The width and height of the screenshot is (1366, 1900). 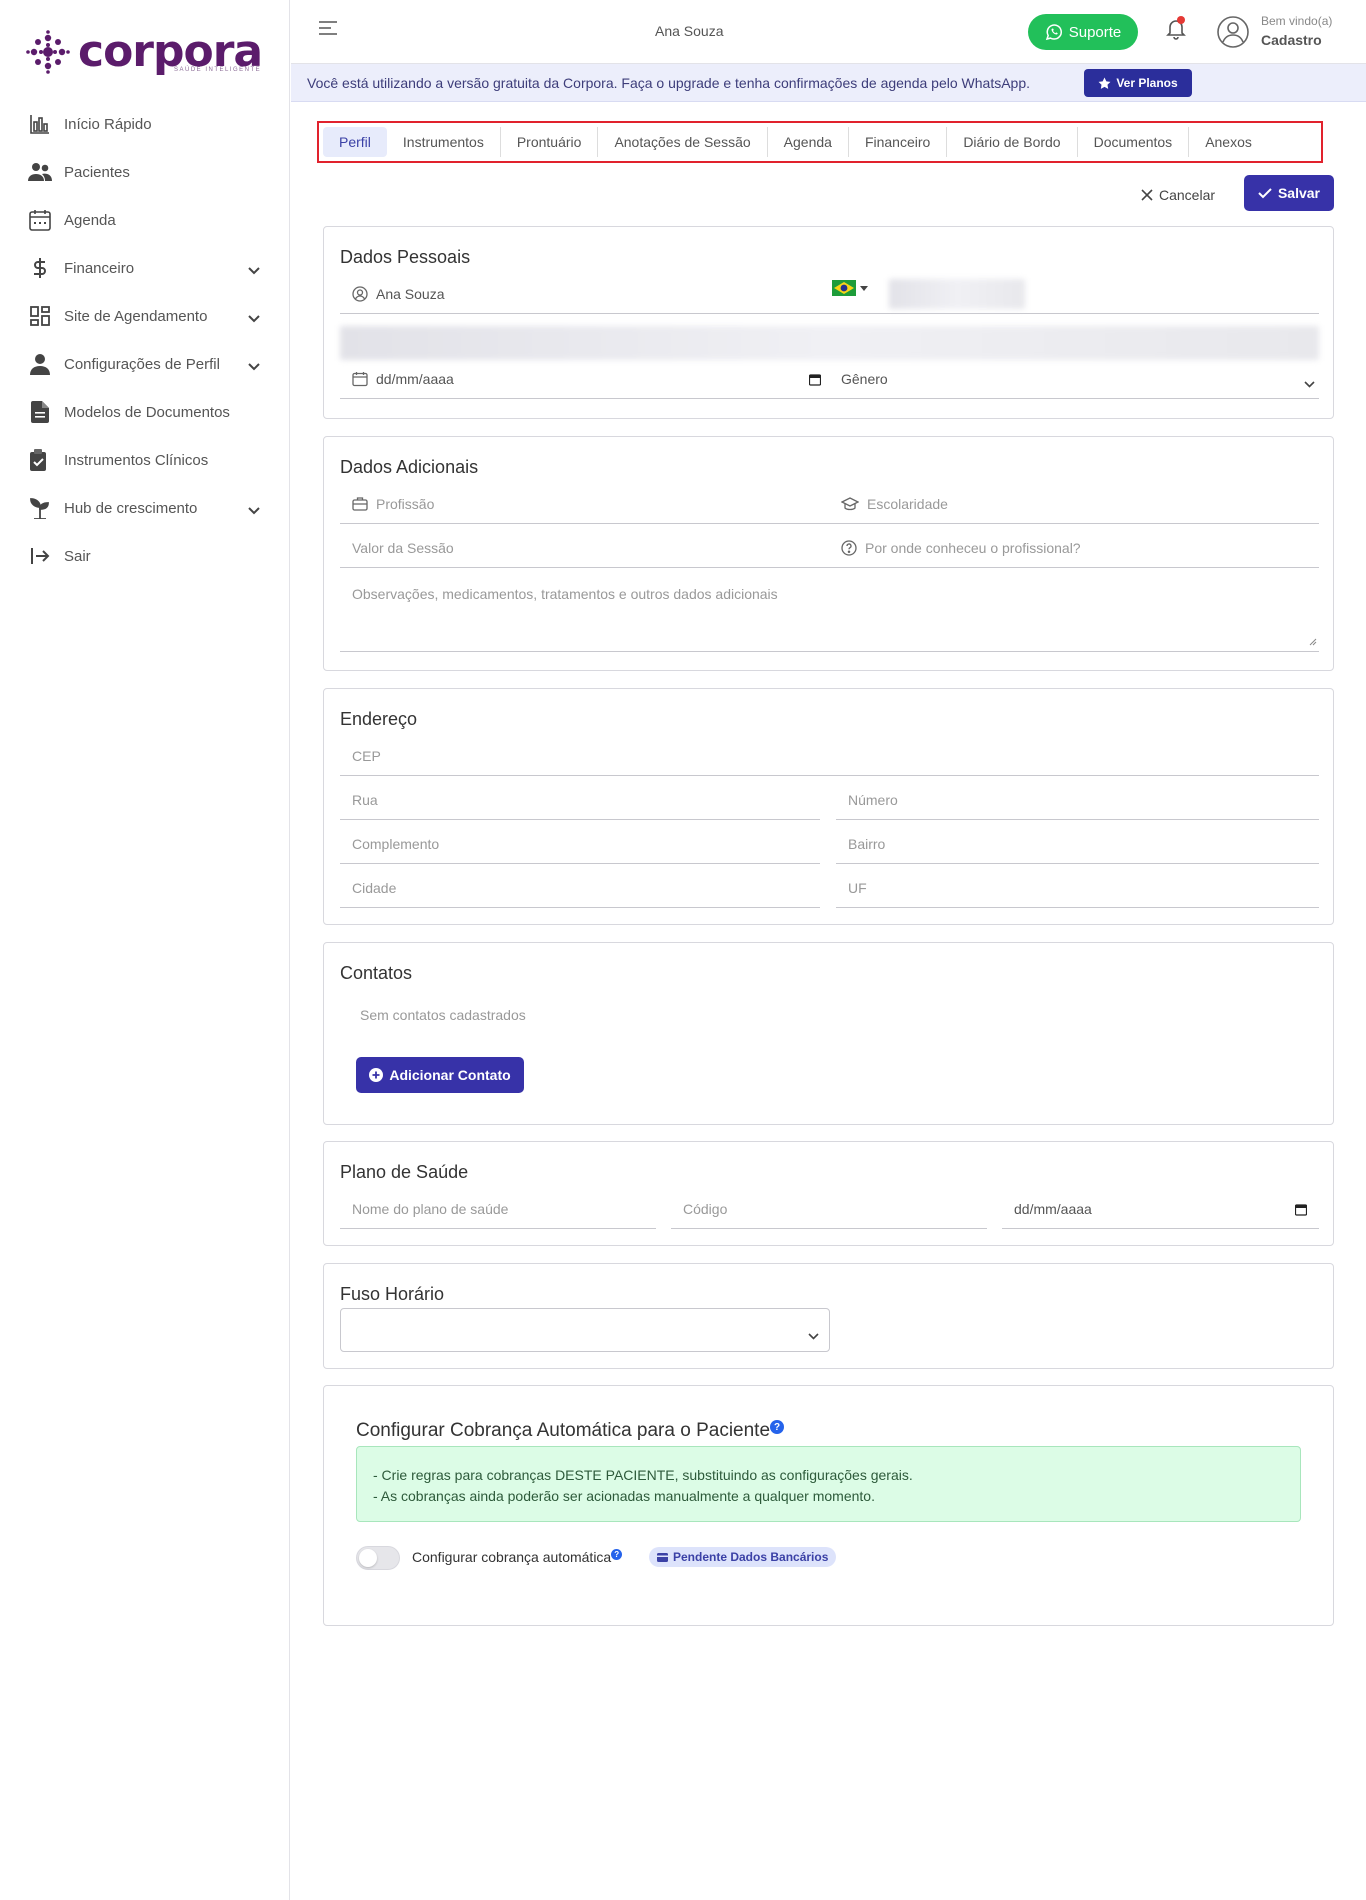 What do you see at coordinates (1074, 379) in the screenshot?
I see `gender-select: Gênero` at bounding box center [1074, 379].